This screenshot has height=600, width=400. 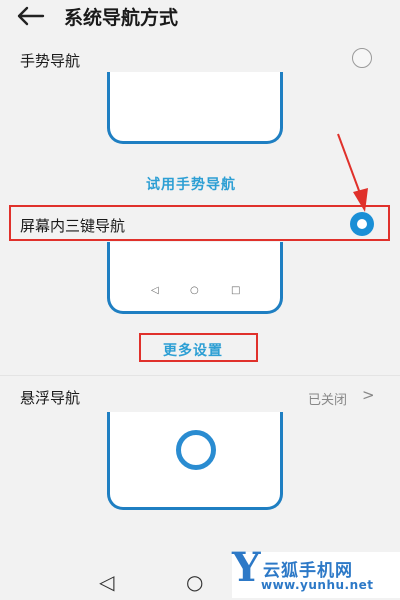 What do you see at coordinates (246, 567) in the screenshot?
I see `watermark-logo: Y` at bounding box center [246, 567].